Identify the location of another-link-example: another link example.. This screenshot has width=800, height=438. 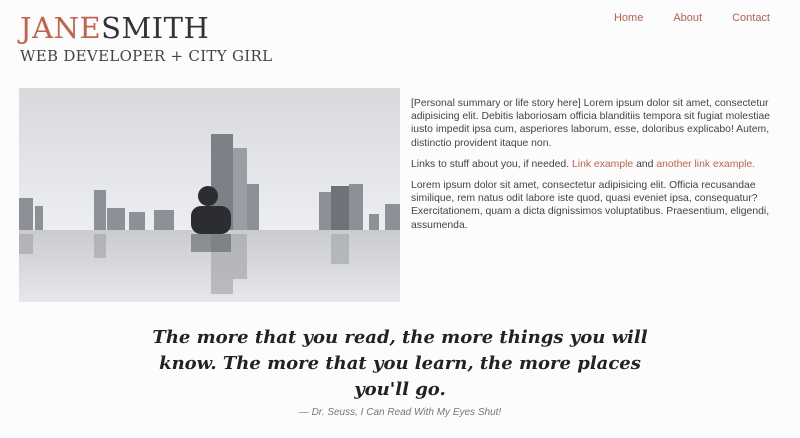
(705, 164).